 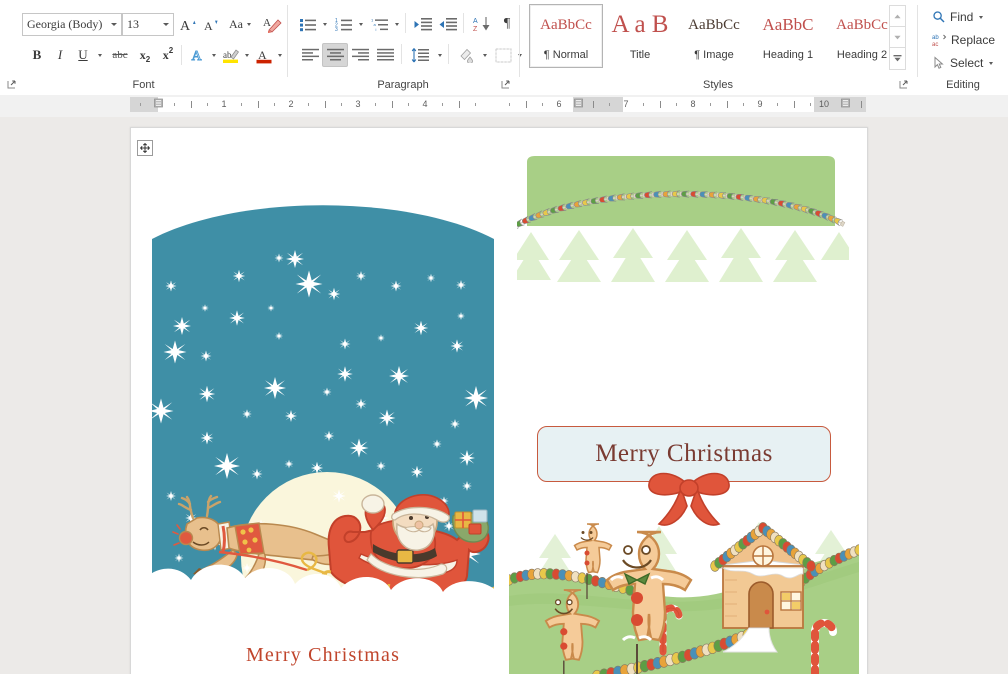 I want to click on align-right-button, so click(x=360, y=55).